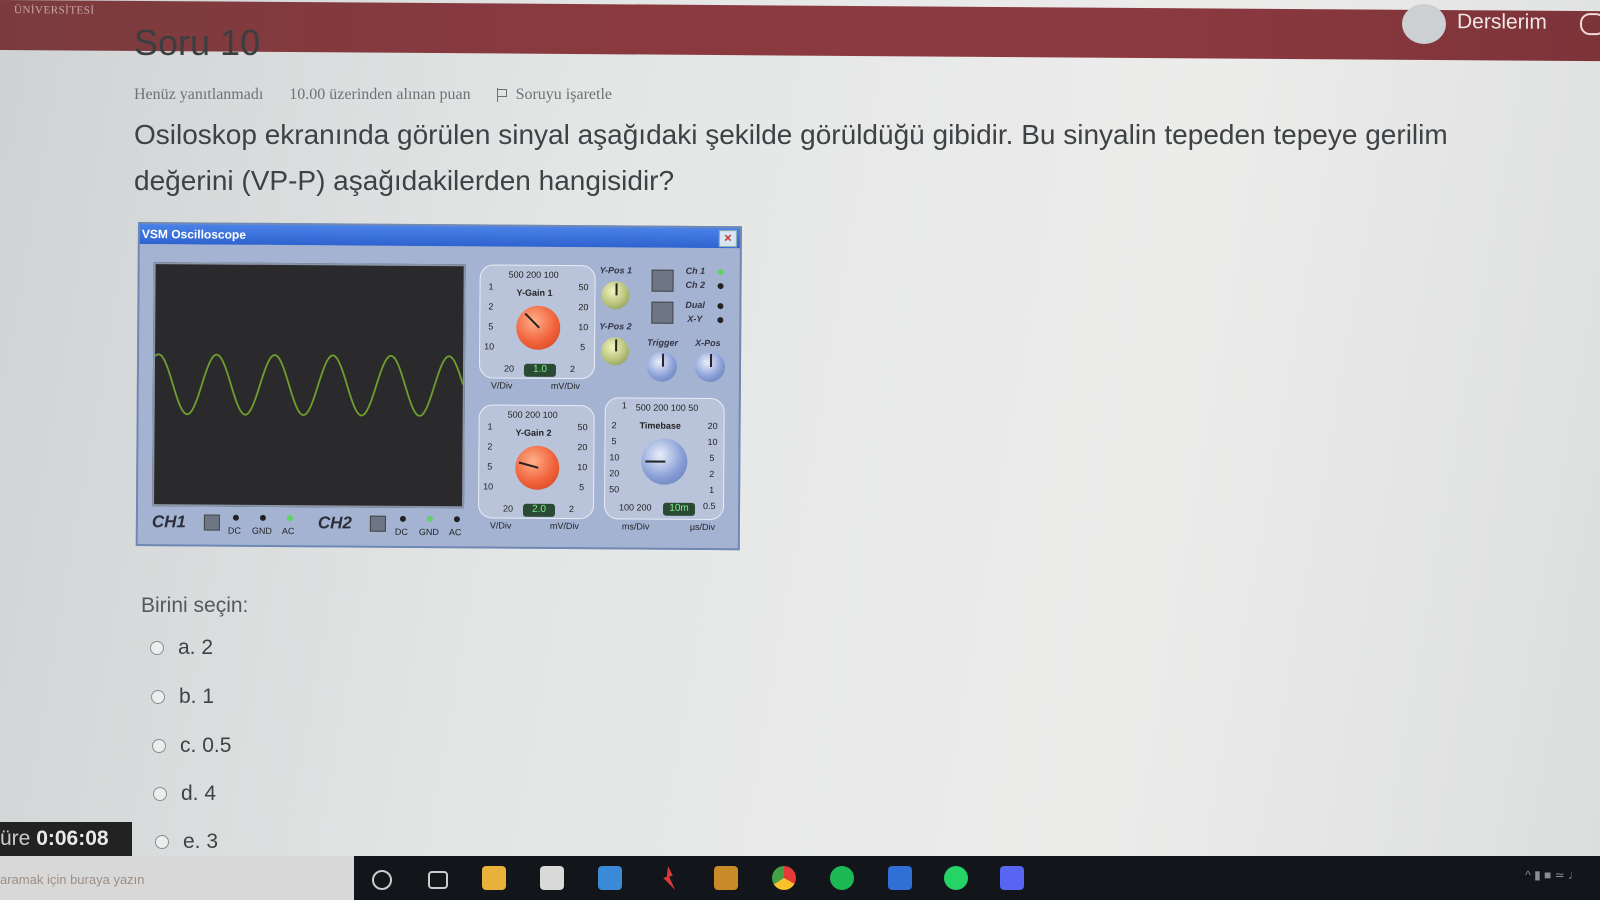 The image size is (1600, 900). What do you see at coordinates (712, 458) in the screenshot?
I see `timebase-tick: 5` at bounding box center [712, 458].